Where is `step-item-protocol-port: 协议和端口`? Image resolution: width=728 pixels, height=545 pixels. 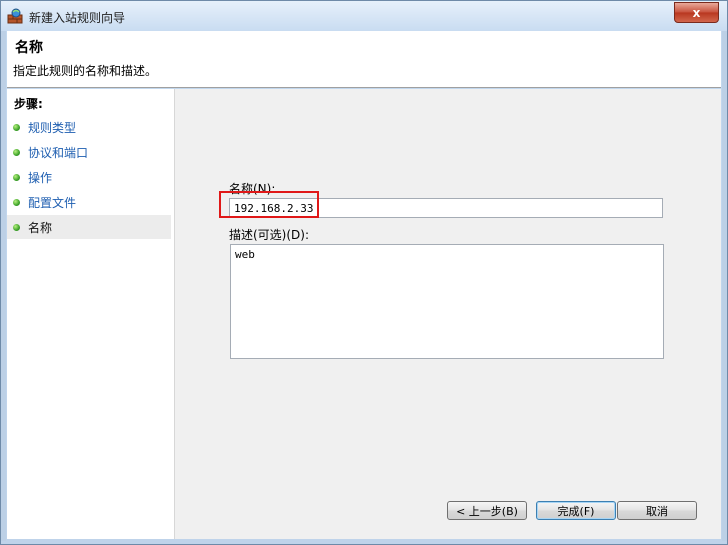
step-item-protocol-port: 协议和端口 is located at coordinates (89, 152).